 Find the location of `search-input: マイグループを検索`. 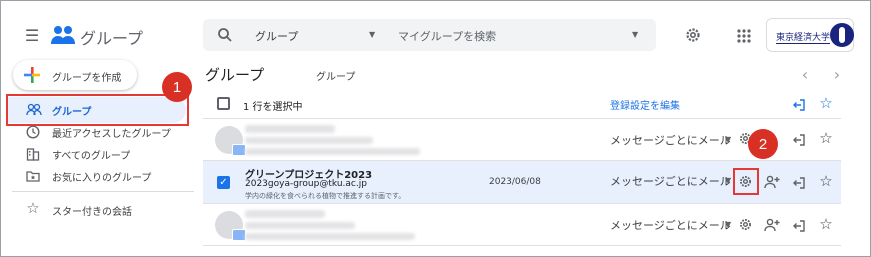

search-input: マイグループを検索 is located at coordinates (447, 36).